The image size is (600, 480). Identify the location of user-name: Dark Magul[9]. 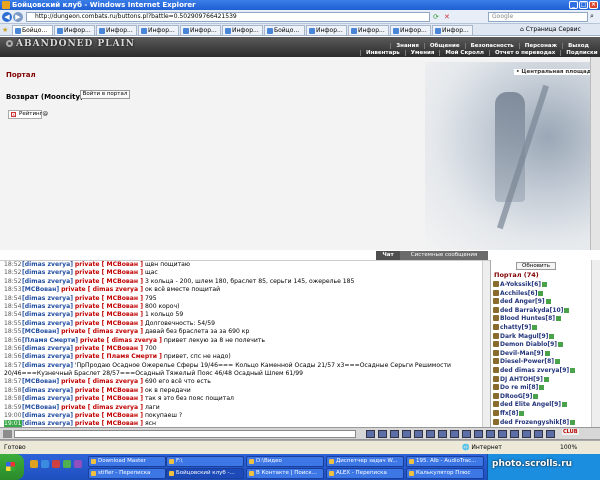
(524, 336).